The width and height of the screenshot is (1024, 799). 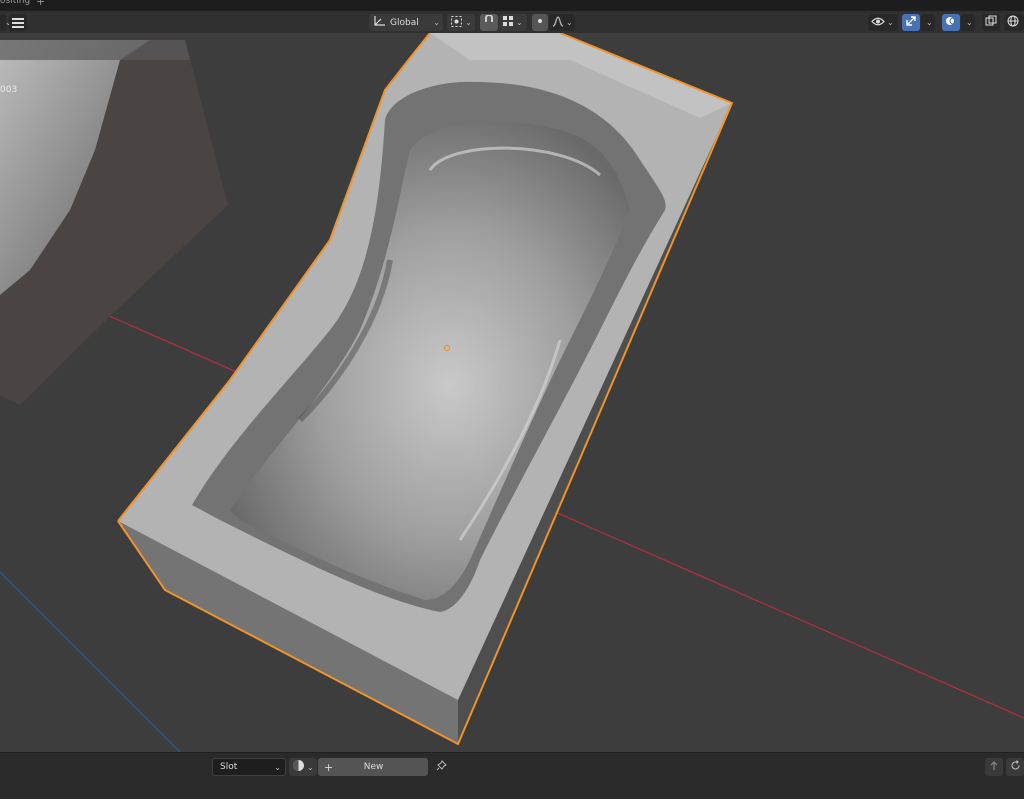 What do you see at coordinates (229, 767) in the screenshot?
I see `slot-label: Slot` at bounding box center [229, 767].